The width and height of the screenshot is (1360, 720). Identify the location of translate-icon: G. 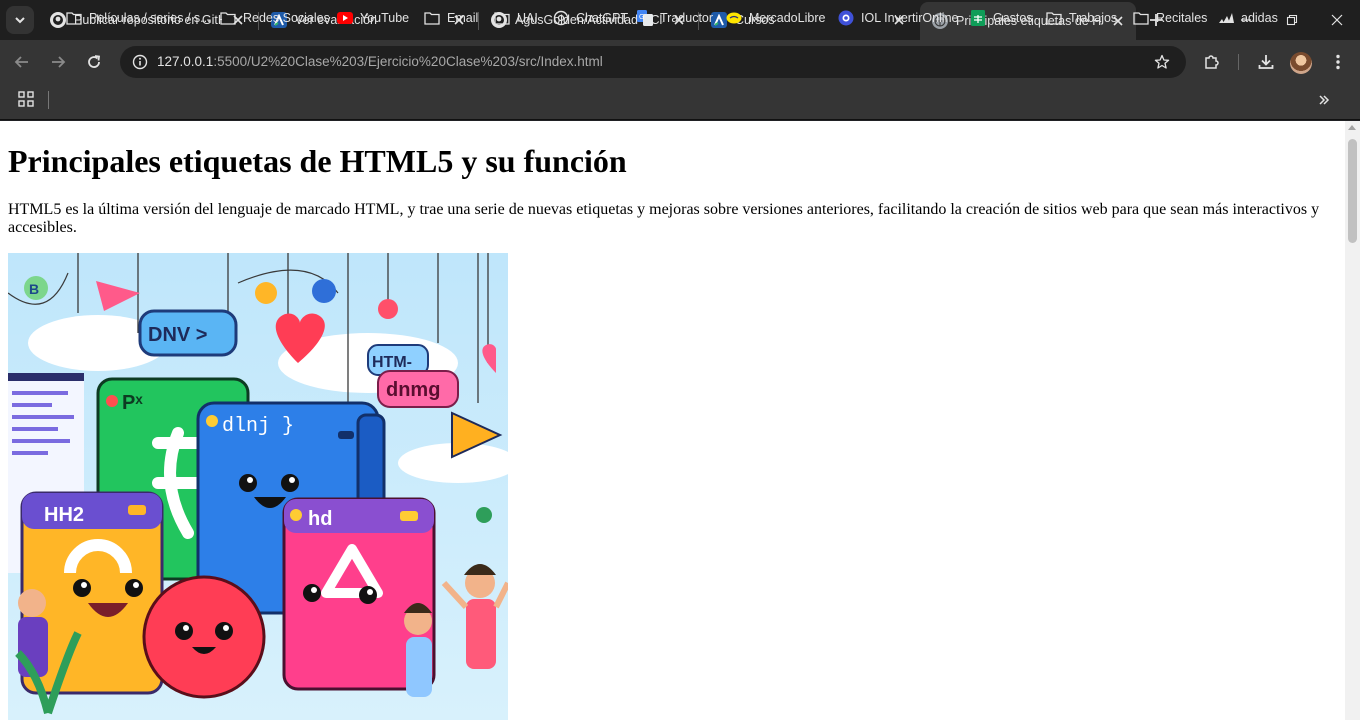
(645, 18).